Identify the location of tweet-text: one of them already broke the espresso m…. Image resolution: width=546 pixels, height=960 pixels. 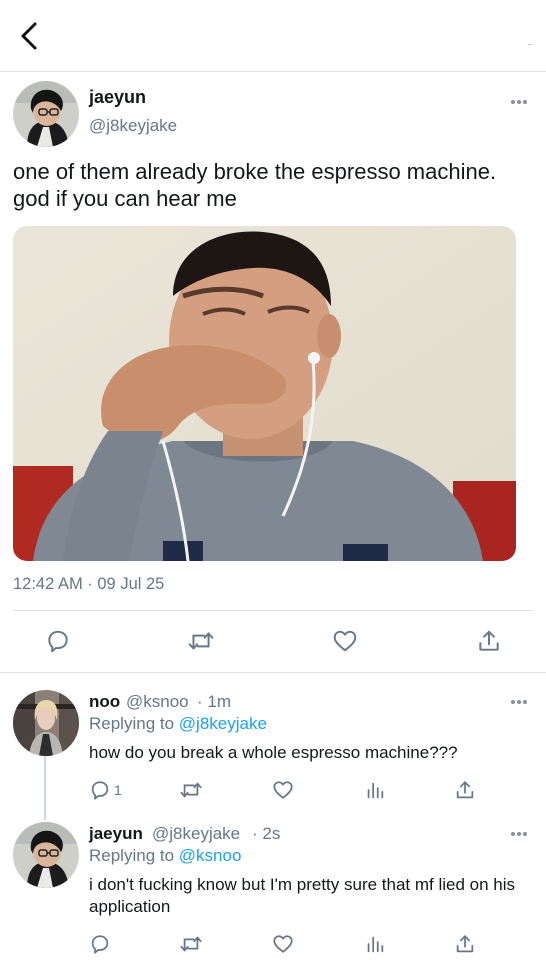
(255, 185).